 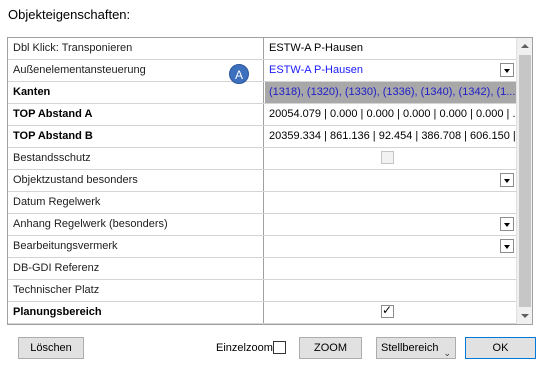 I want to click on property-checkbox: ✓, so click(x=387, y=310).